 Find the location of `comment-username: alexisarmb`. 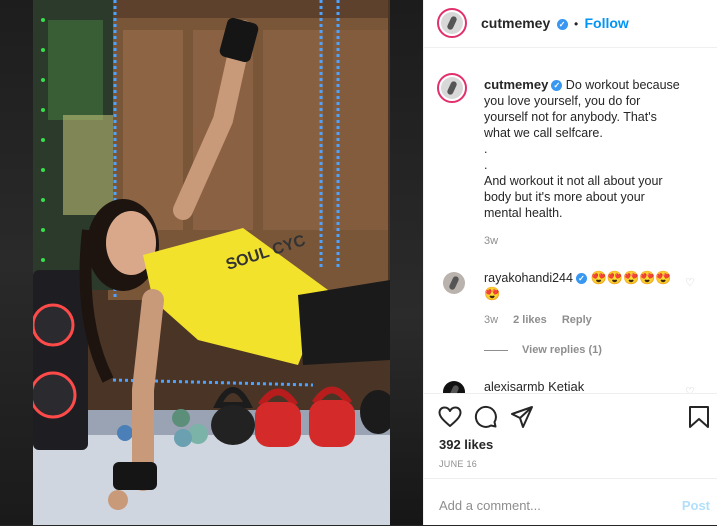

comment-username: alexisarmb is located at coordinates (514, 386).